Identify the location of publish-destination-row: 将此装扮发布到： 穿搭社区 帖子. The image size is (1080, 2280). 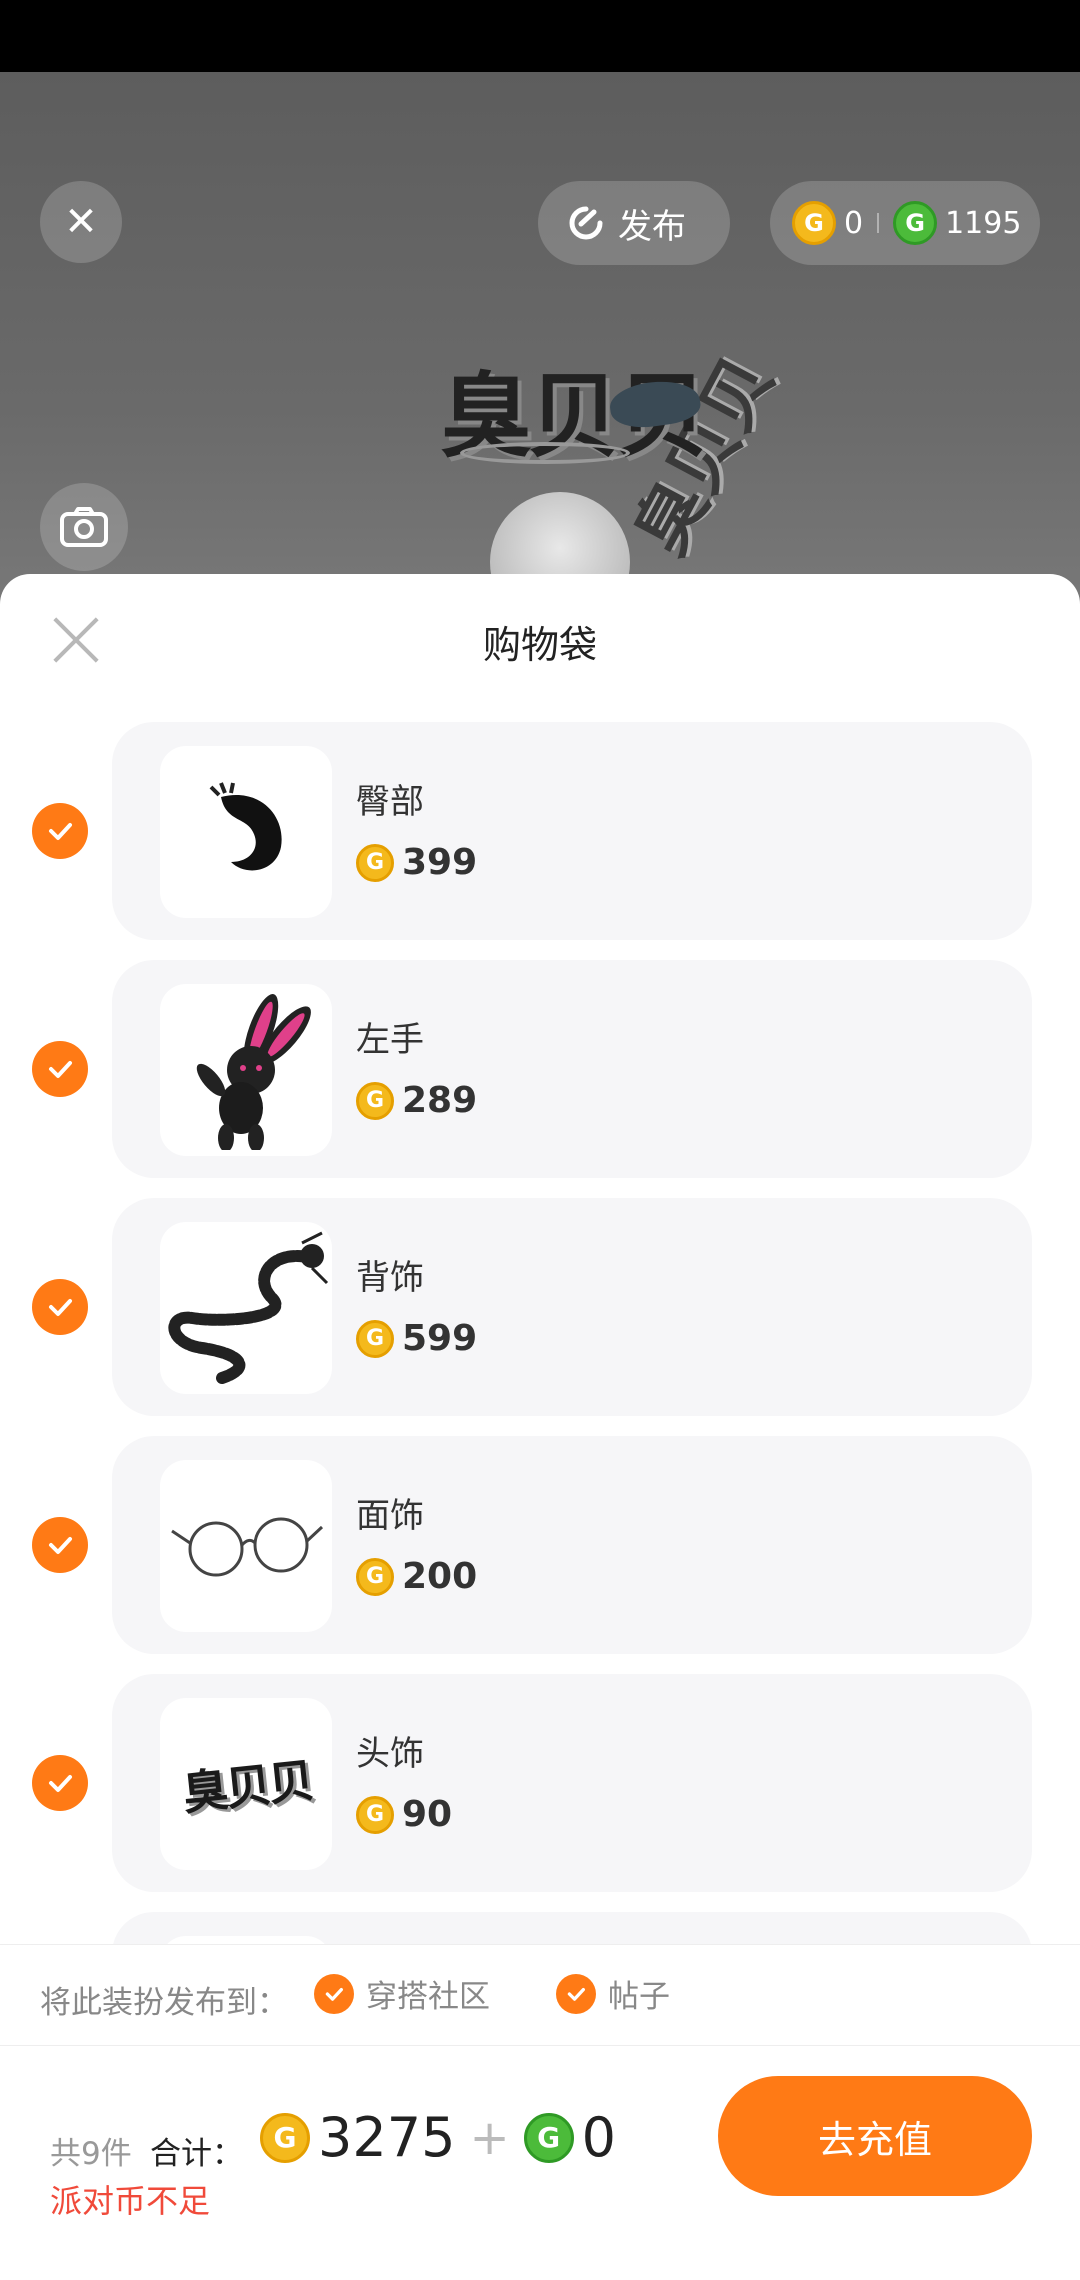
(540, 1995).